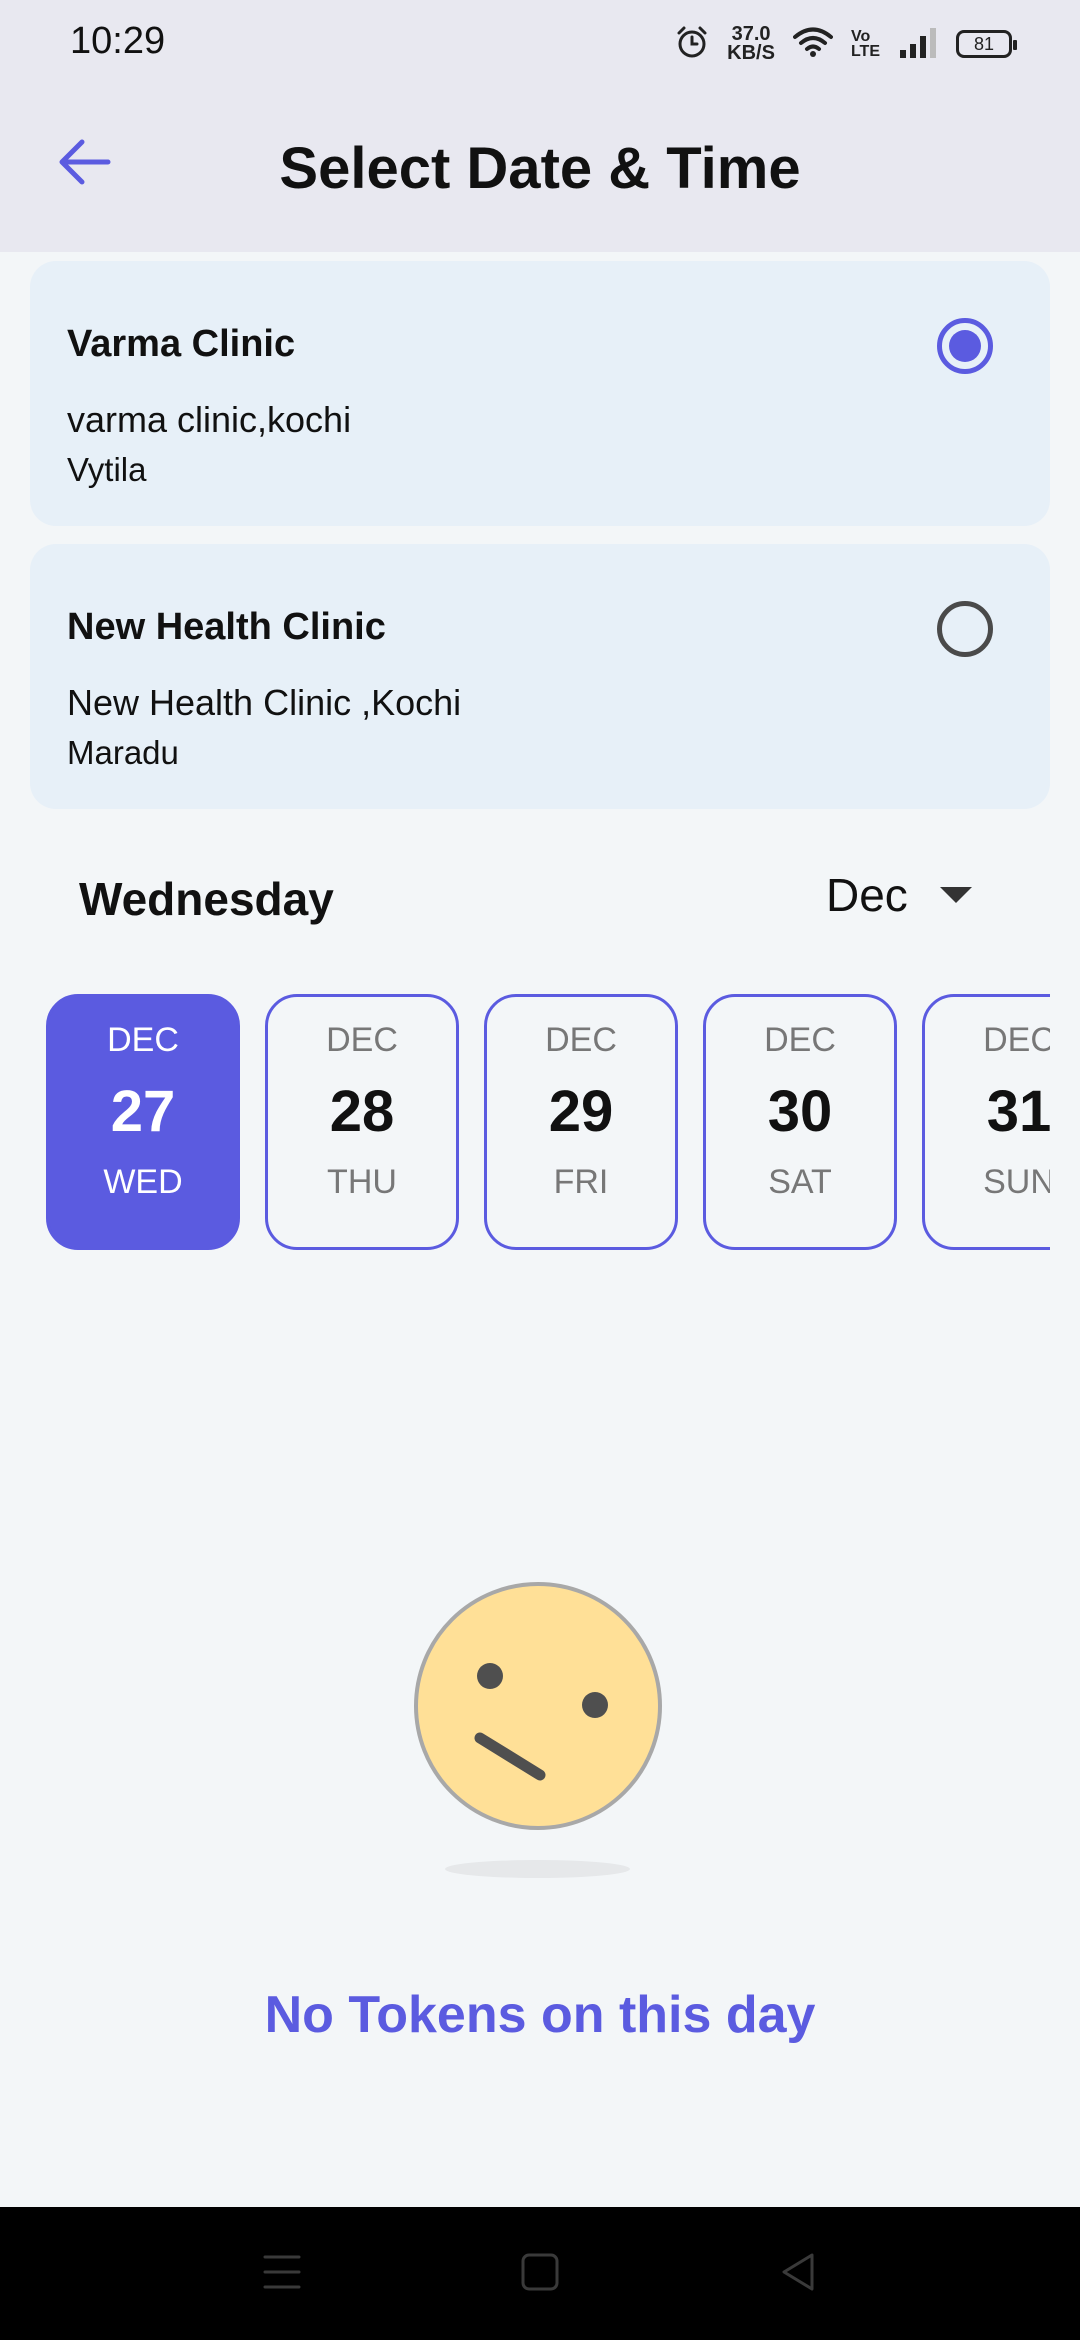  I want to click on battery-icon: 81, so click(986, 44).